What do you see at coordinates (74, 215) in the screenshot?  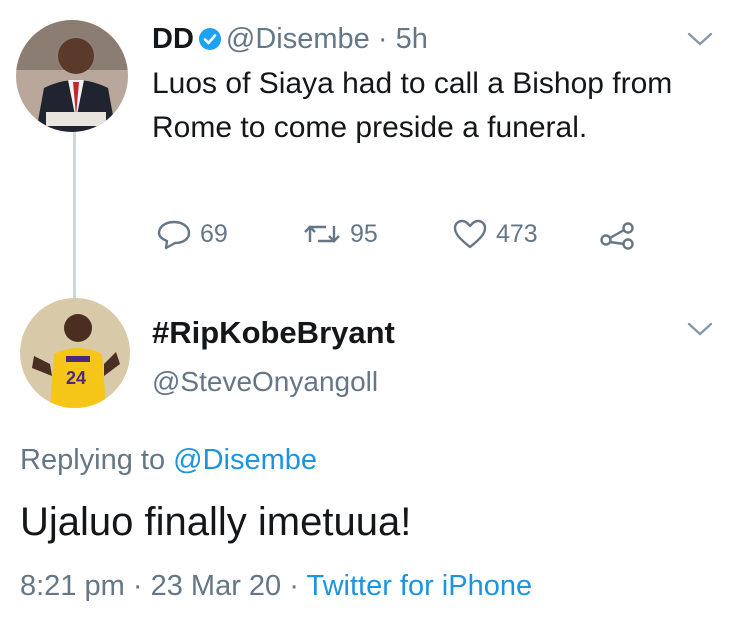 I see `thread-connector` at bounding box center [74, 215].